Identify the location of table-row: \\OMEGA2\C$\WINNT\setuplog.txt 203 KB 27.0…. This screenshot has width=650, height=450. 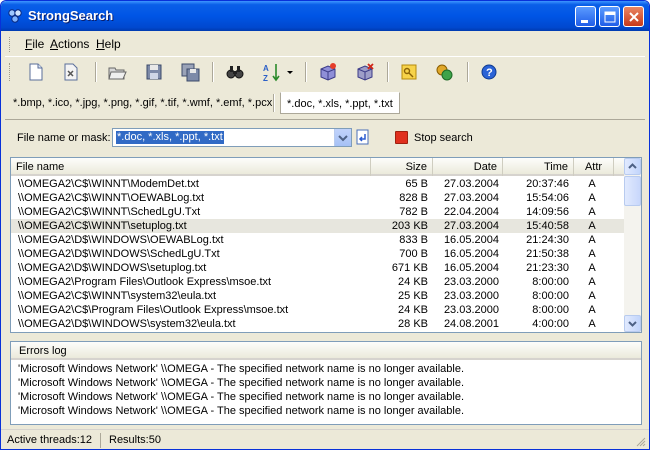
(318, 226).